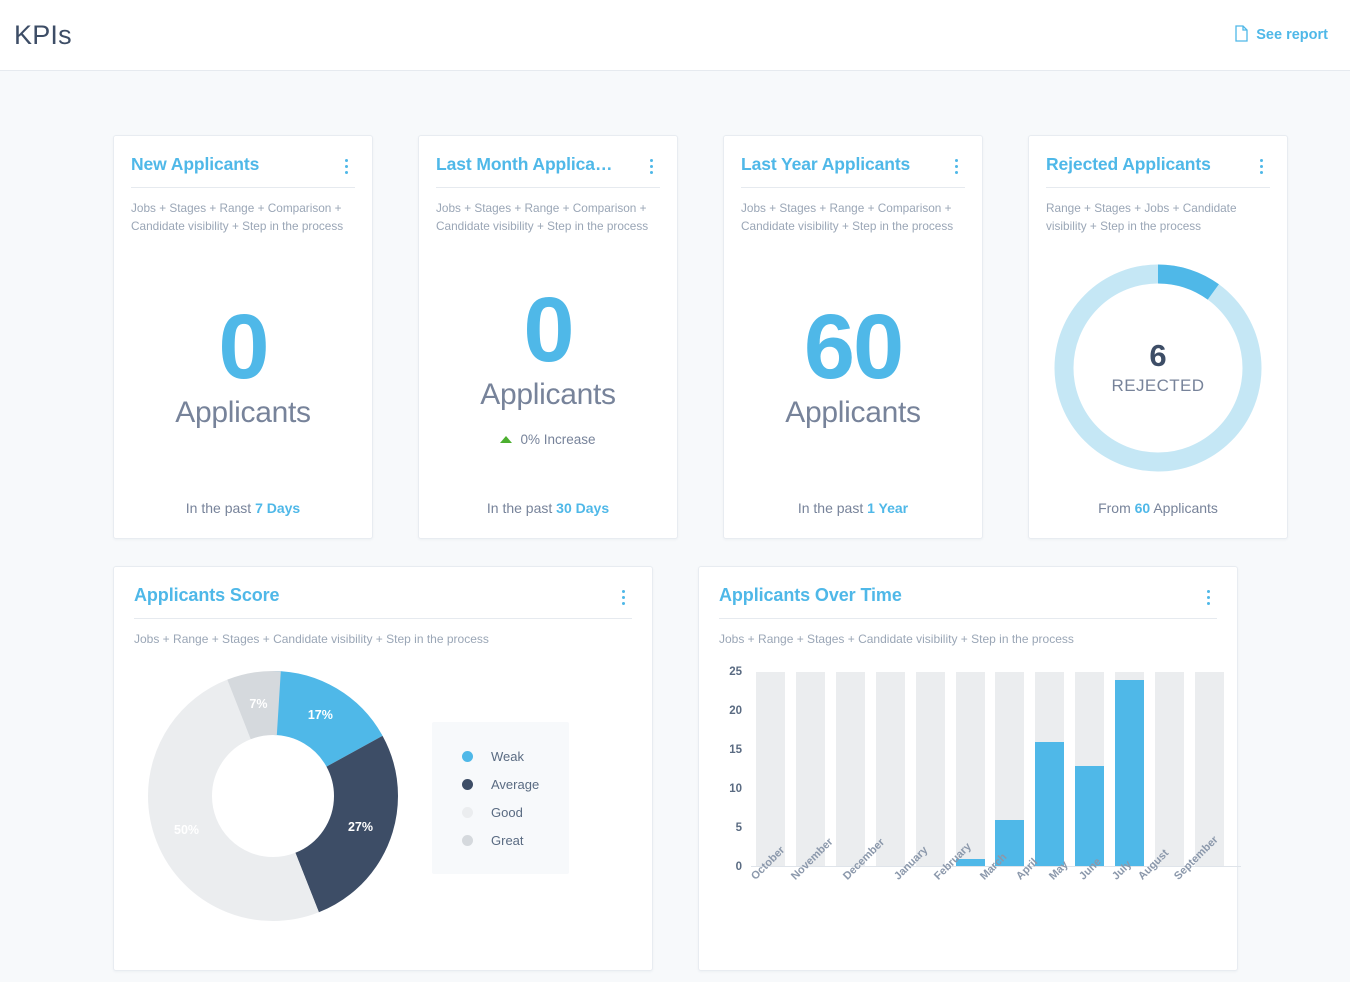 Image resolution: width=1350 pixels, height=982 pixels. Describe the element at coordinates (195, 164) in the screenshot. I see `card-title: New Applicants` at that location.